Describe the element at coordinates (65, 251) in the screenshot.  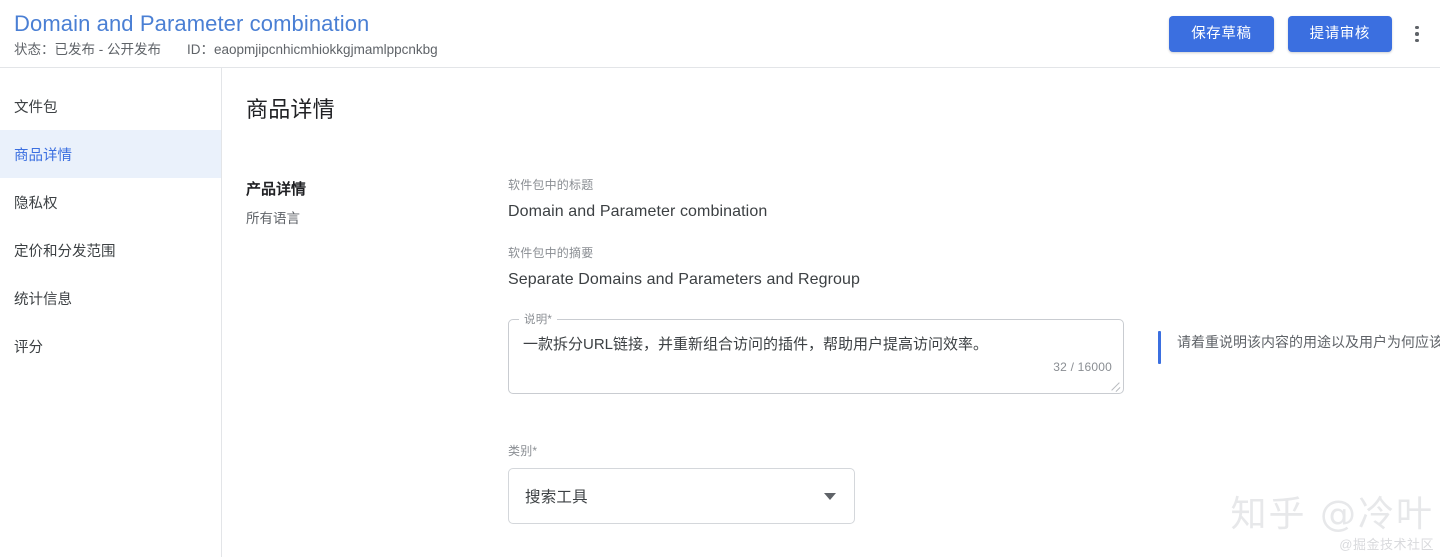
I see `sidebar-item-label: 定价和分发范围` at that location.